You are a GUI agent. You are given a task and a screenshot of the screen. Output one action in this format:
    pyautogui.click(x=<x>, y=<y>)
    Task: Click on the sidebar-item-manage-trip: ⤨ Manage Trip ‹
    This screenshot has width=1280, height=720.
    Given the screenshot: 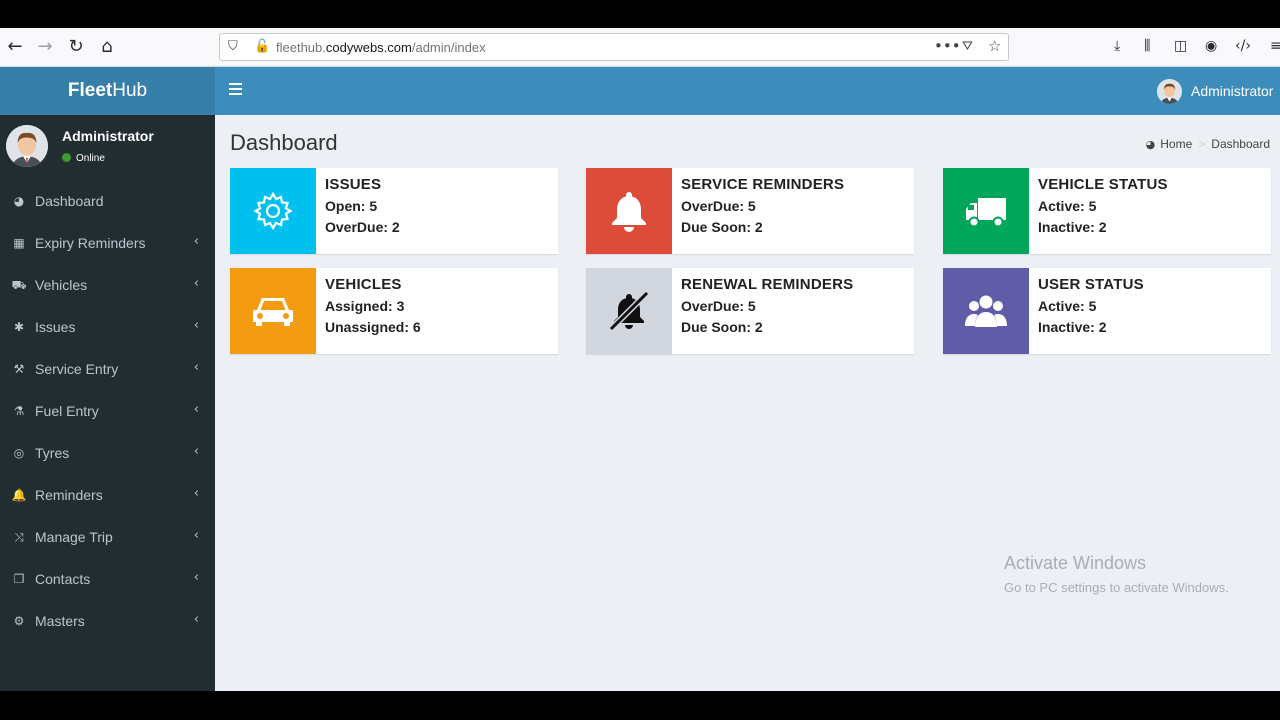 What is the action you would take?
    pyautogui.click(x=107, y=538)
    